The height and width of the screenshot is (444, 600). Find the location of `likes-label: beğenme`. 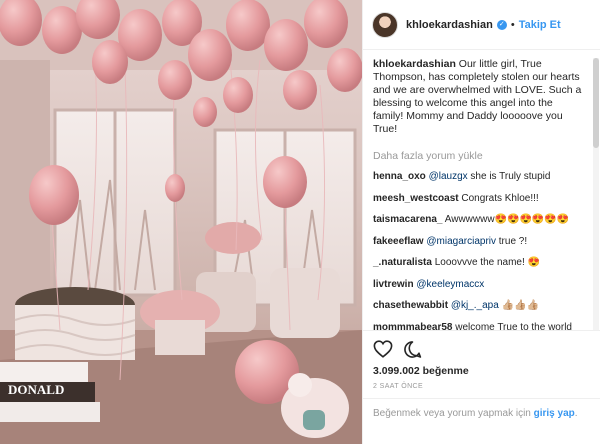

likes-label: beğenme is located at coordinates (445, 371).